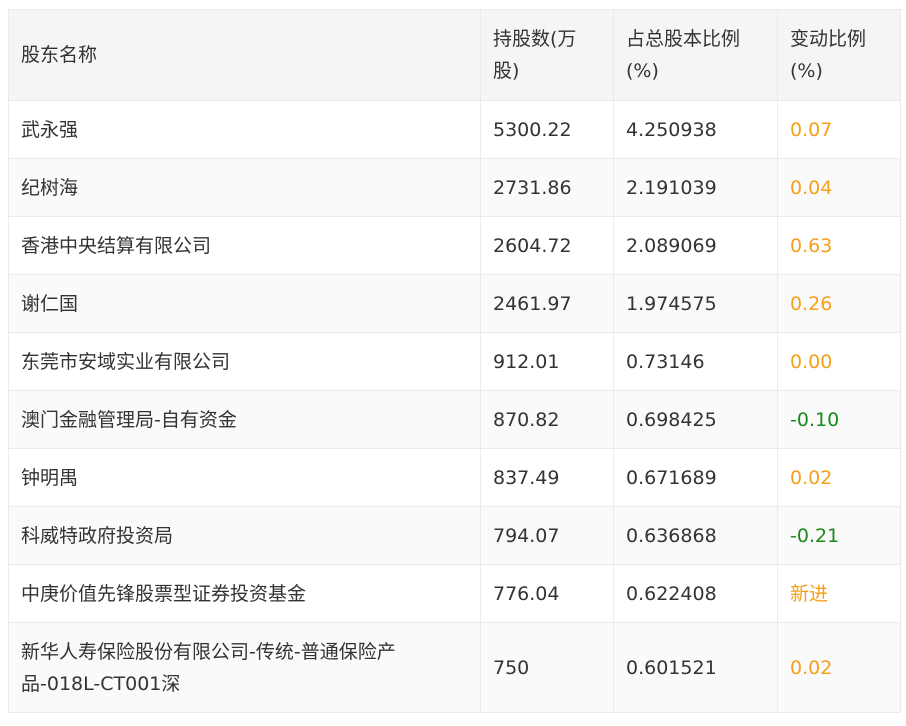 This screenshot has height=726, width=906. What do you see at coordinates (839, 55) in the screenshot?
I see `header-change: 变动比例(%)` at bounding box center [839, 55].